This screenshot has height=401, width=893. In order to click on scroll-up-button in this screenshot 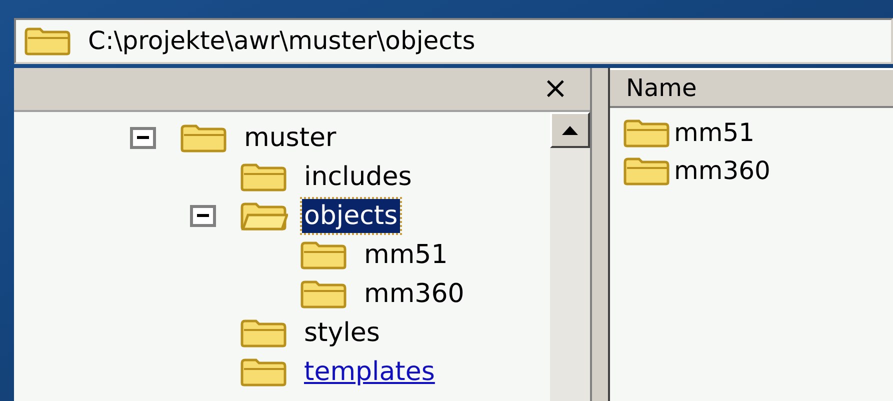, I will do `click(570, 130)`.